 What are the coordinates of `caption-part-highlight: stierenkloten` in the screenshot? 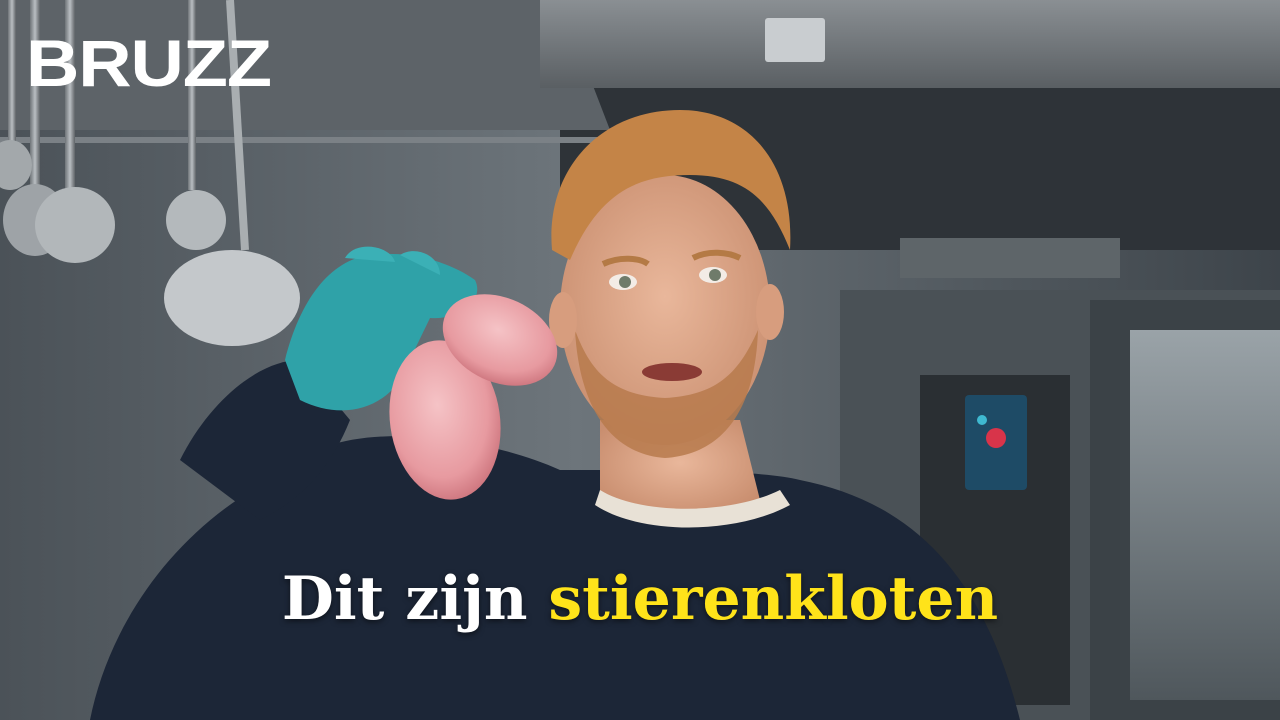 It's located at (773, 599).